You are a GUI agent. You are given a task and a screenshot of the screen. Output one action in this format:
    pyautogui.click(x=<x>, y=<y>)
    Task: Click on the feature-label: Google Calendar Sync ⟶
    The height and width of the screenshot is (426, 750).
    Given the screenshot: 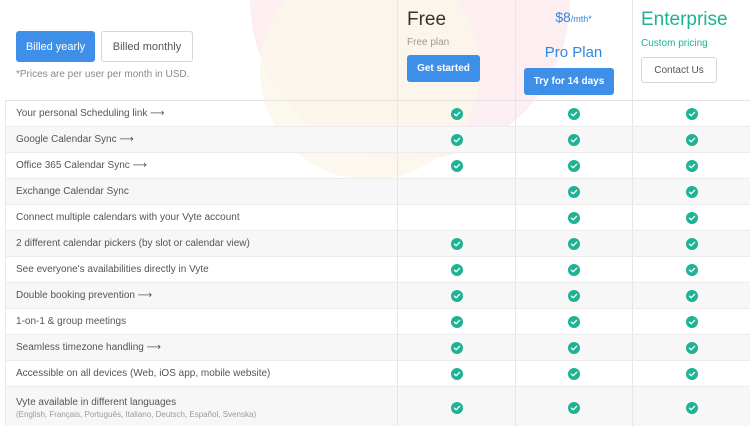 What is the action you would take?
    pyautogui.click(x=75, y=139)
    